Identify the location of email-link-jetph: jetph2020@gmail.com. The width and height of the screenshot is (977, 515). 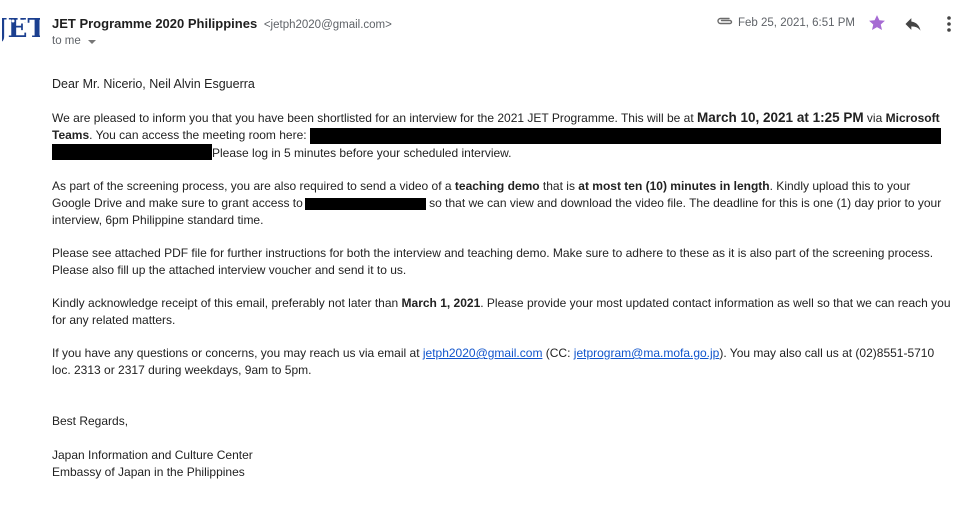
(483, 353).